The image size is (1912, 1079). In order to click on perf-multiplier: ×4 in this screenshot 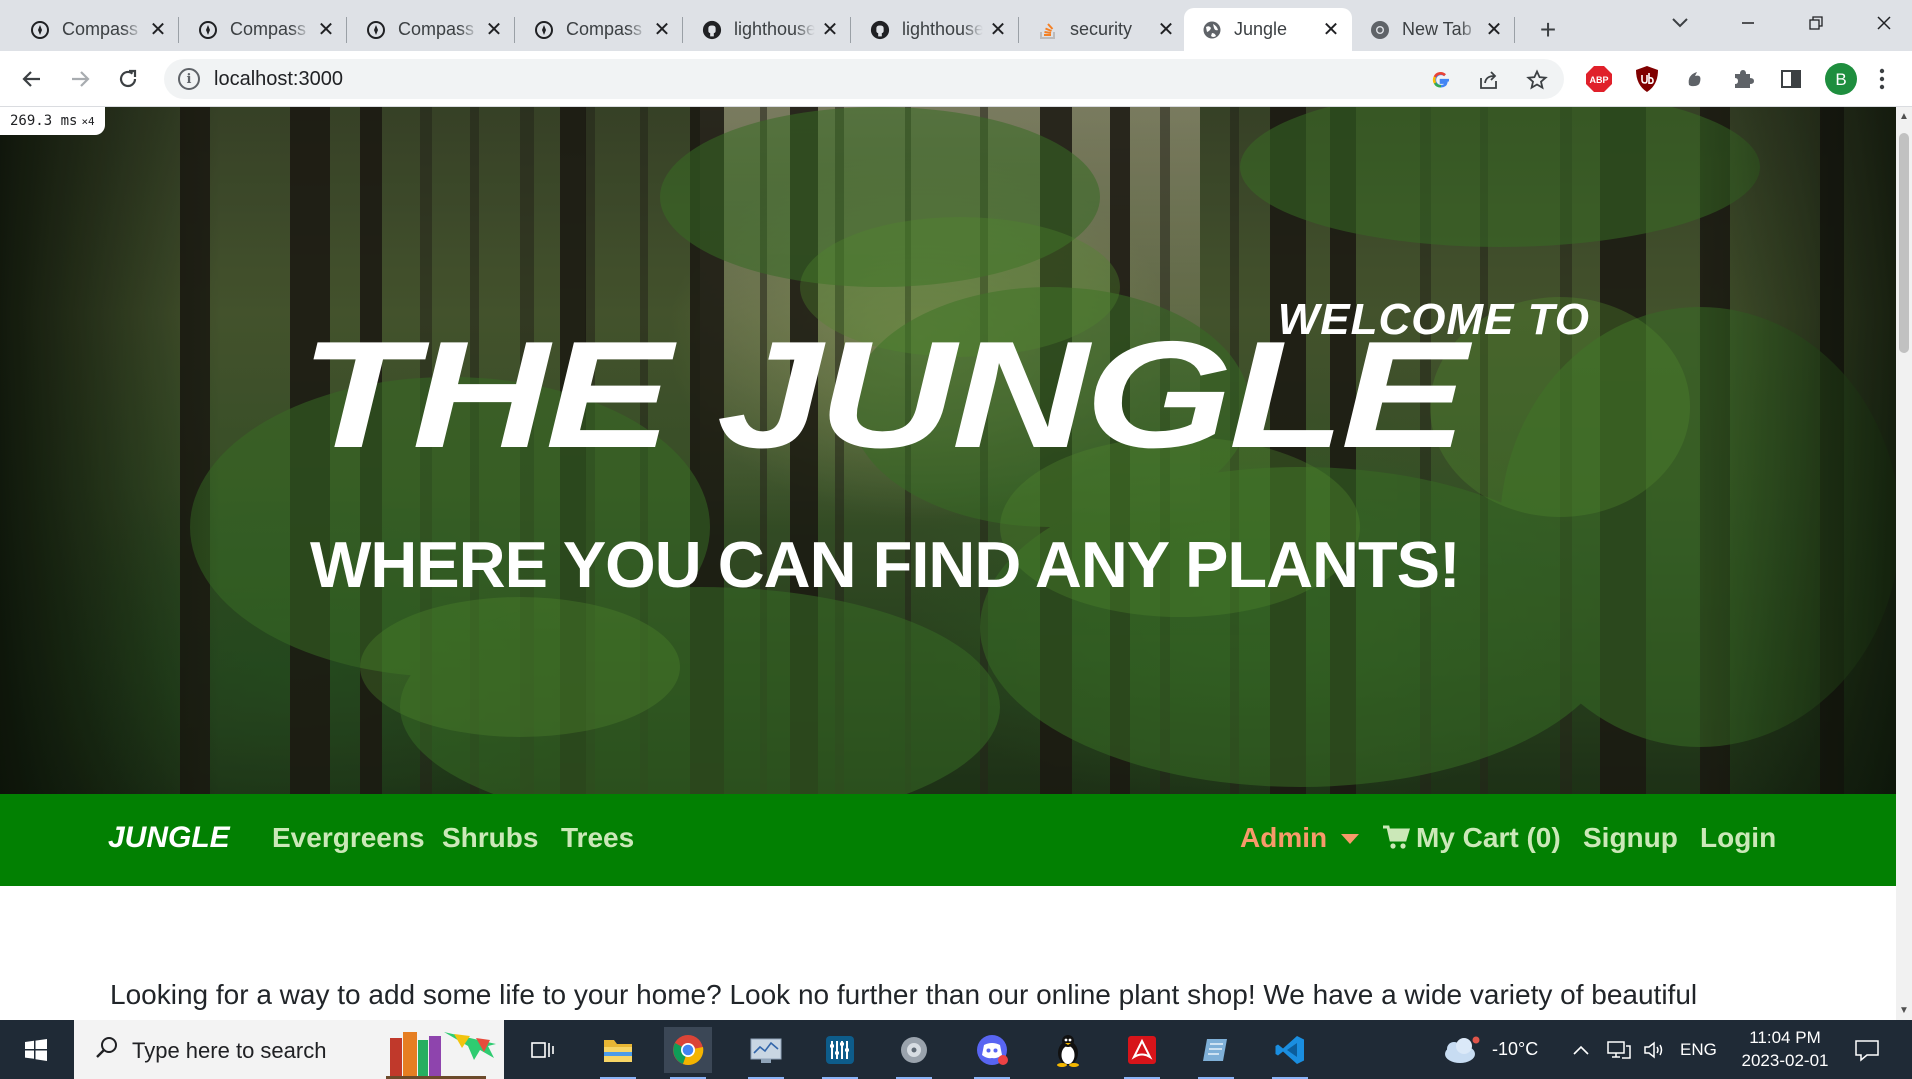, I will do `click(88, 121)`.